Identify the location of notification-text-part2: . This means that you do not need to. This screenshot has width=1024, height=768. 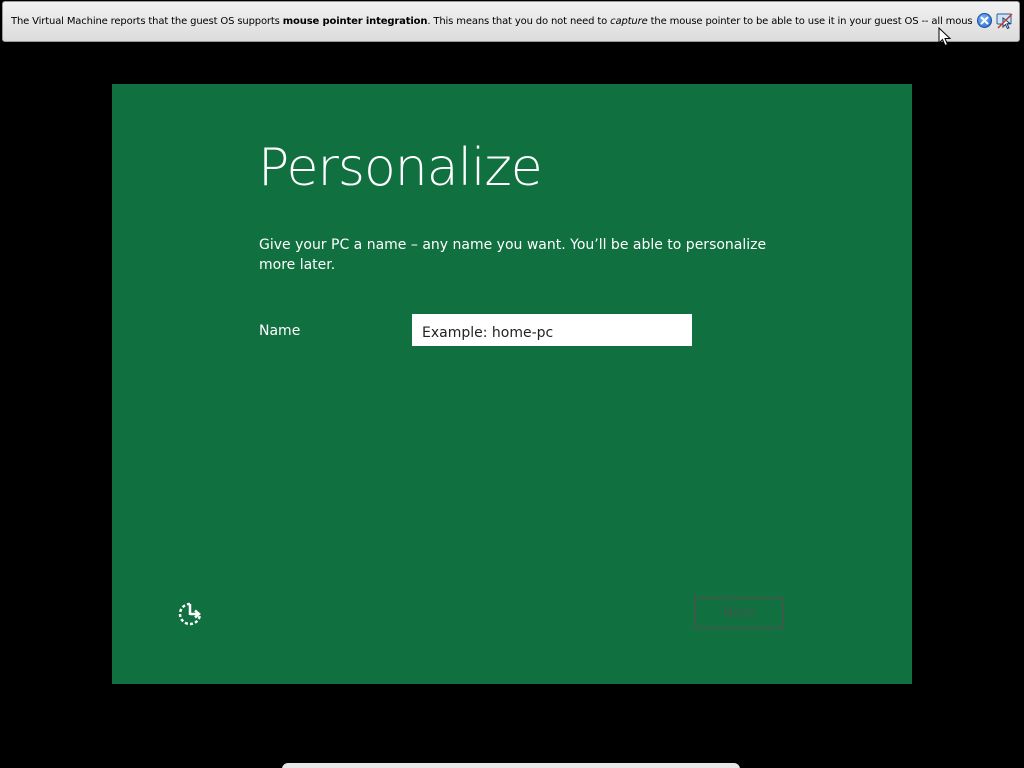
(519, 21).